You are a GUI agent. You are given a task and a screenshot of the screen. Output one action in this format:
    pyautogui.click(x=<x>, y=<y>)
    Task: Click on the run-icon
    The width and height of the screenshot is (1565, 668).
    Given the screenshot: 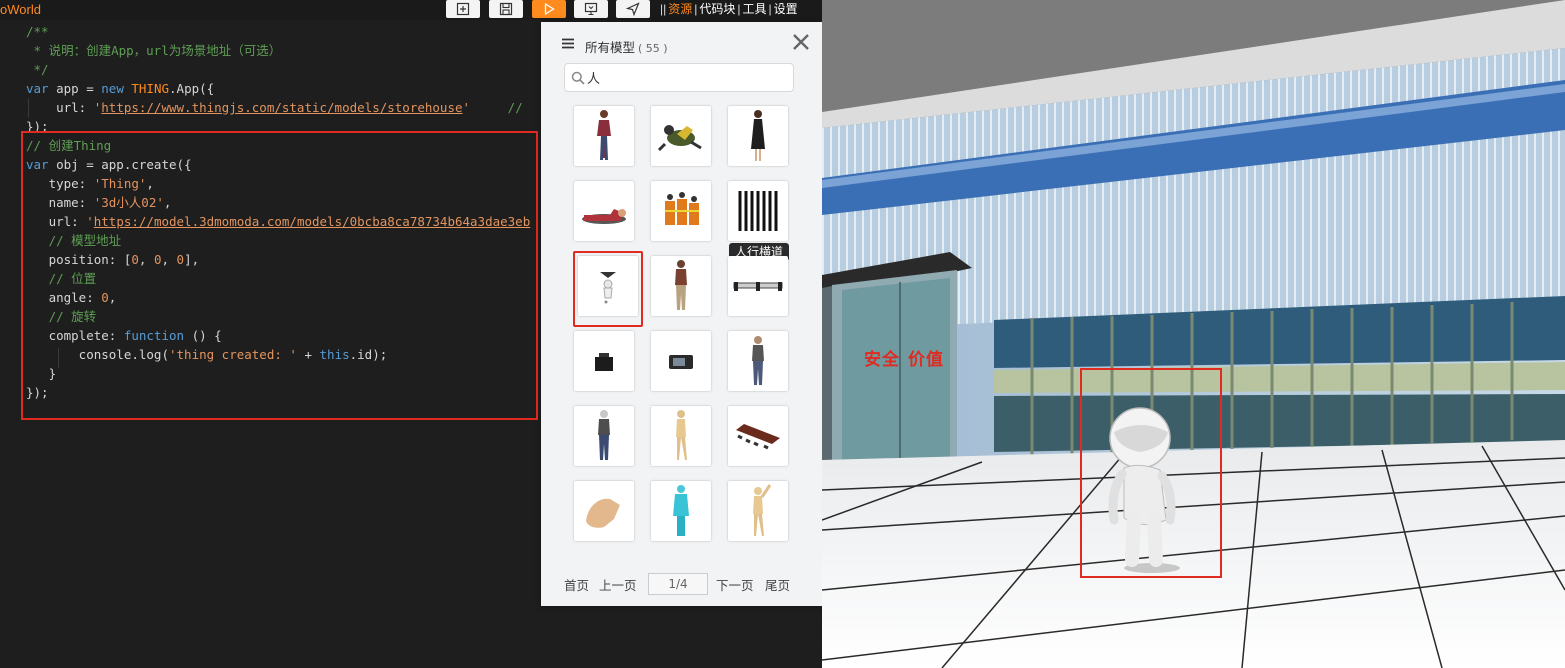 What is the action you would take?
    pyautogui.click(x=549, y=9)
    